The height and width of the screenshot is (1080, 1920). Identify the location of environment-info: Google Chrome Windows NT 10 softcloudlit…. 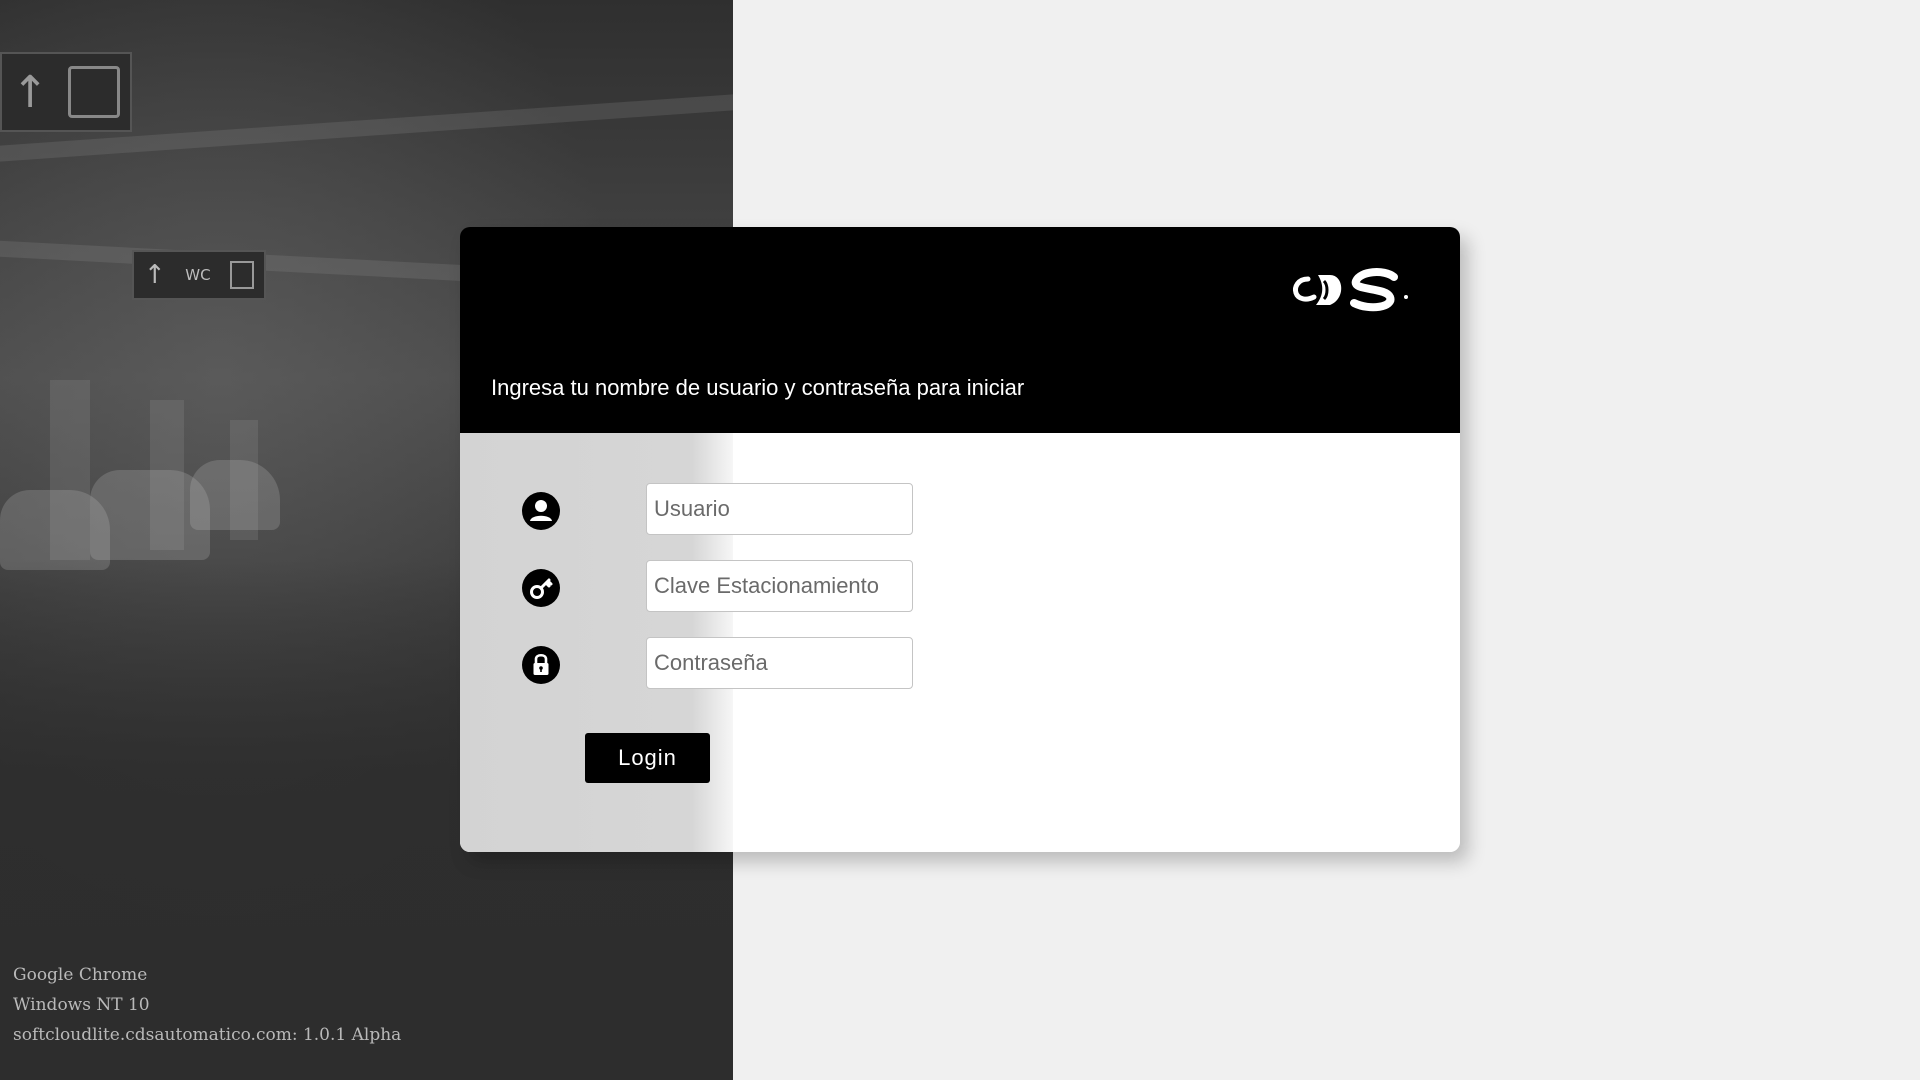
(207, 1005).